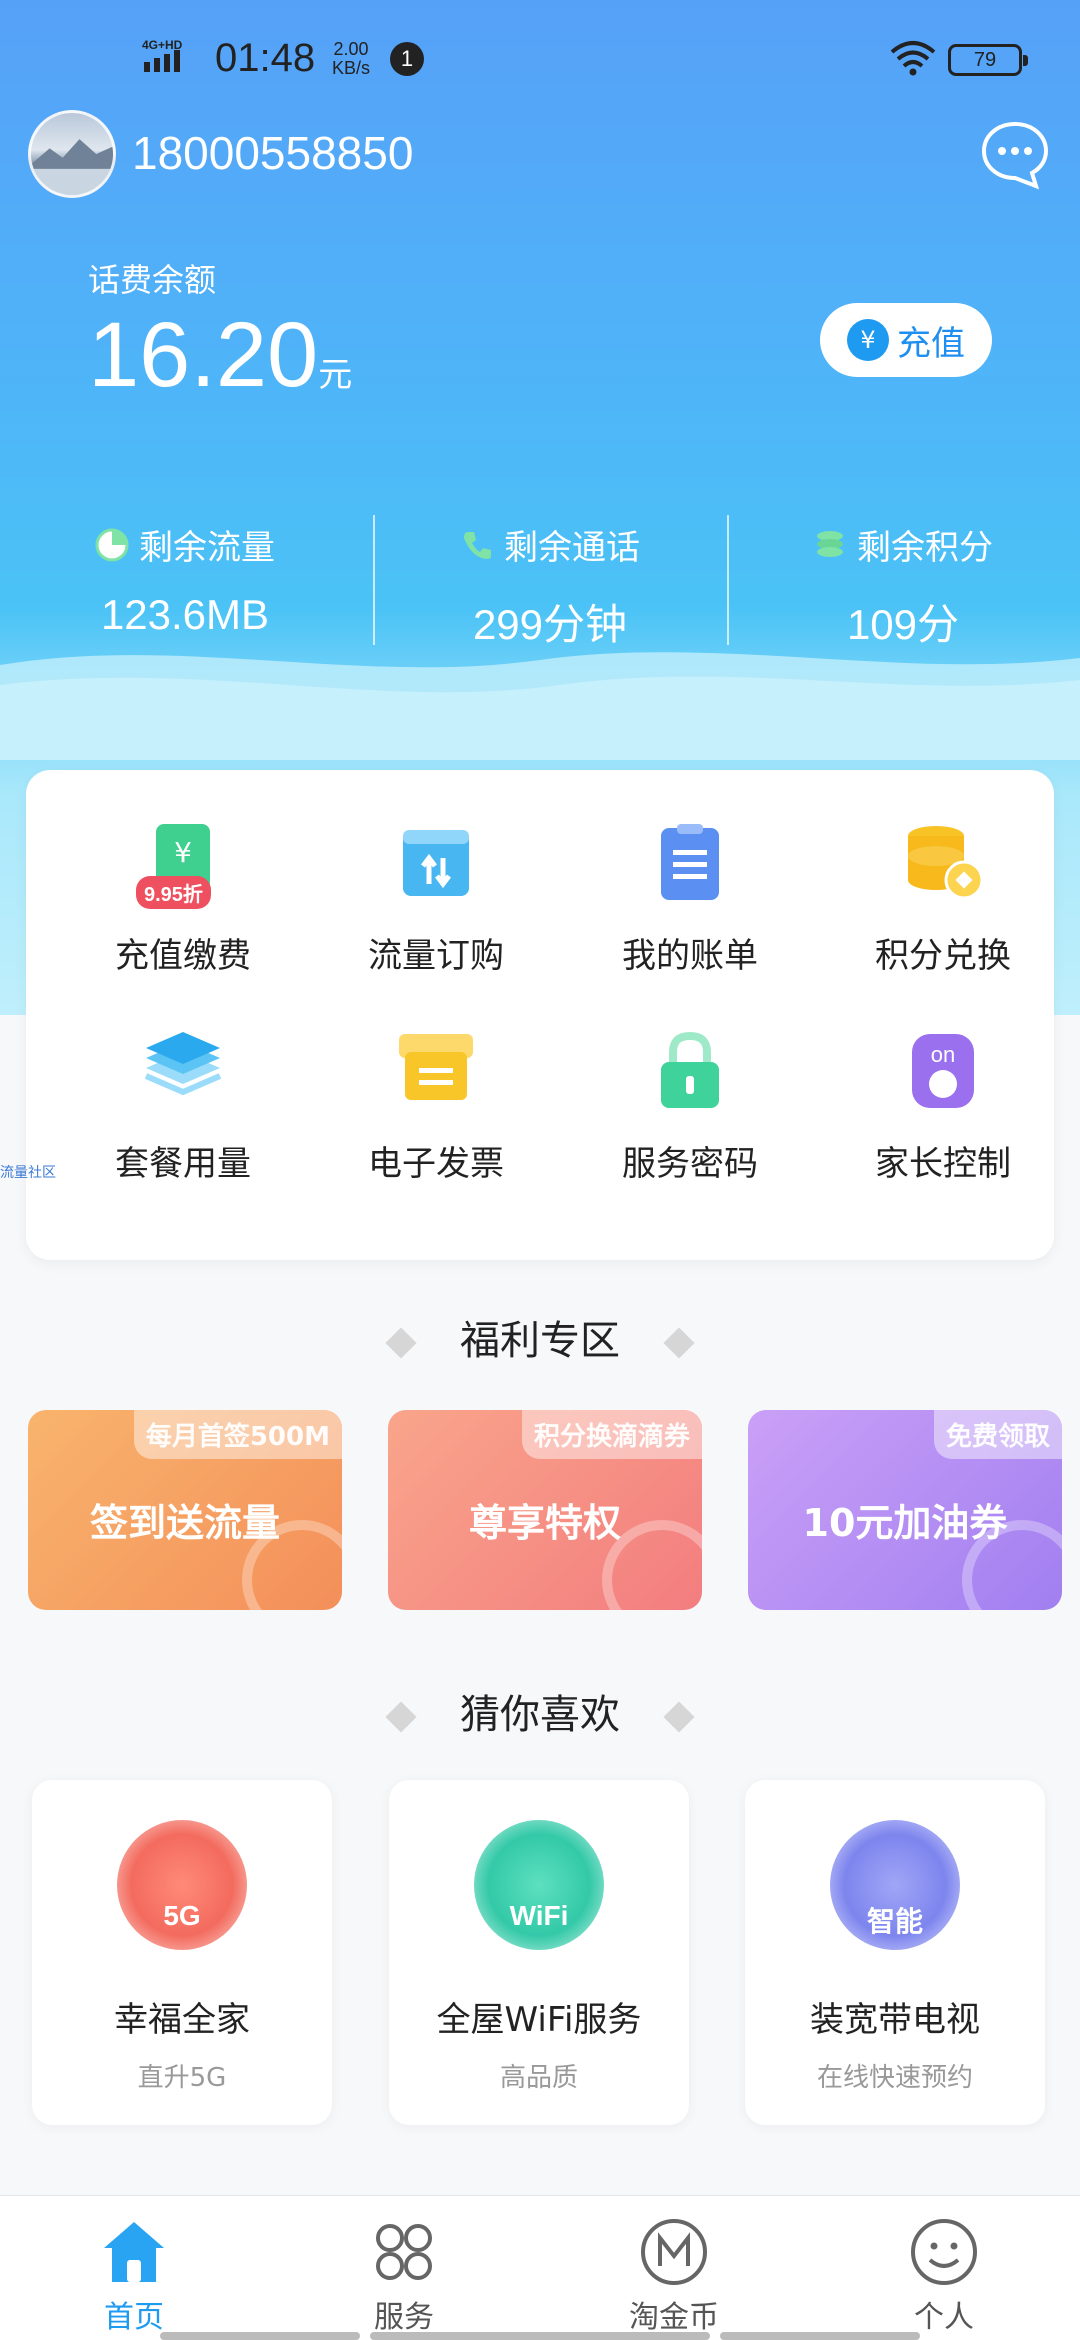 The image size is (1080, 2340). Describe the element at coordinates (183, 1164) in the screenshot. I see `service-label: 套餐用量` at that location.